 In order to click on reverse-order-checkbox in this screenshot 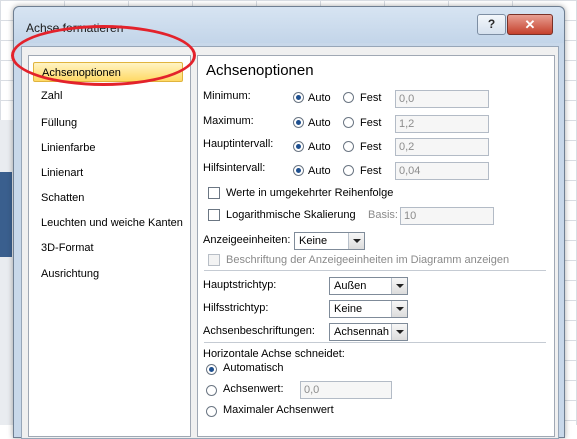, I will do `click(214, 193)`.